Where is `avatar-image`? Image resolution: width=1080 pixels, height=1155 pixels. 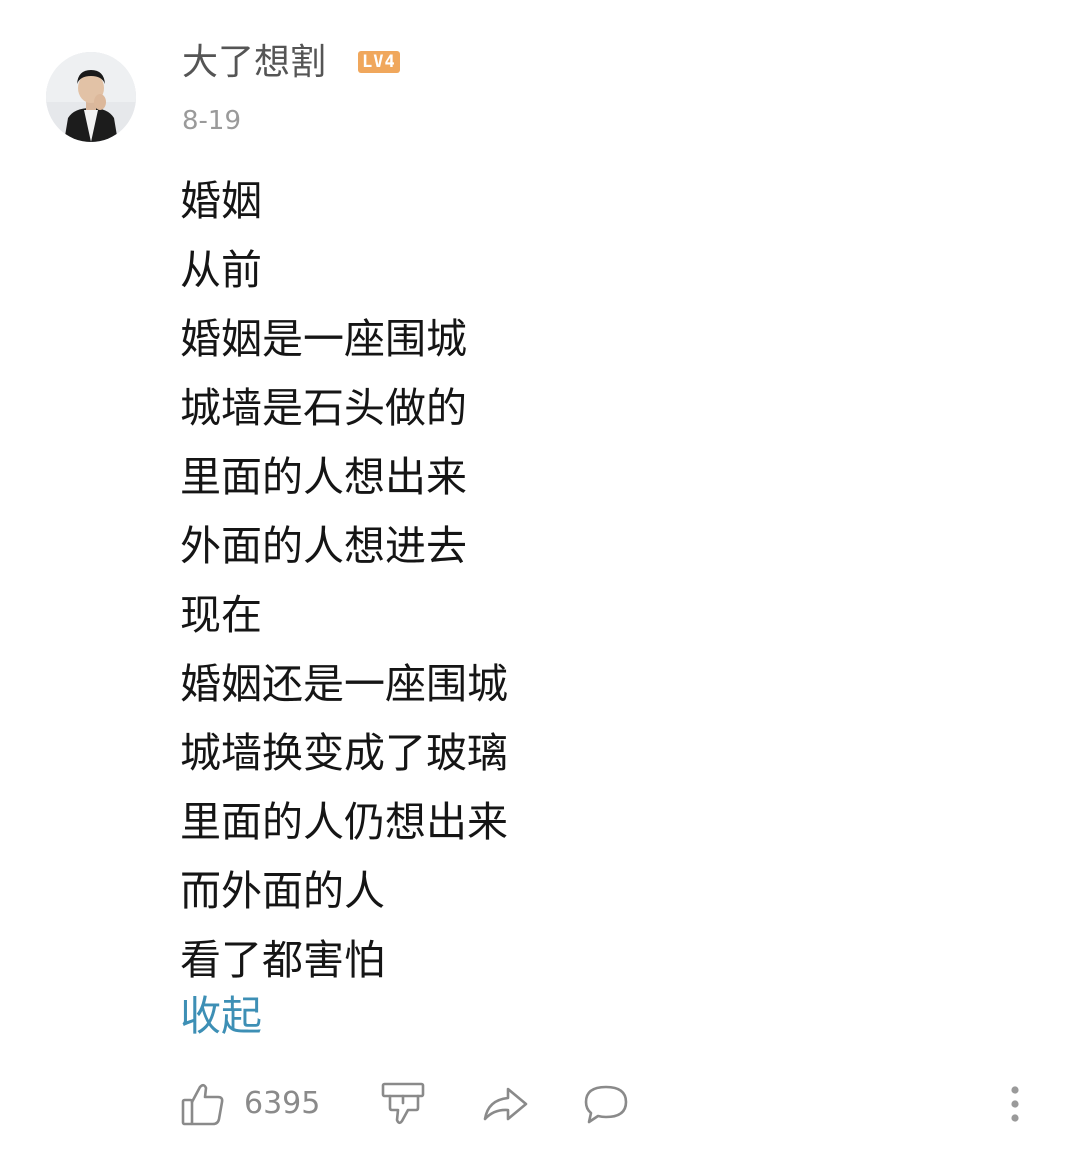 avatar-image is located at coordinates (91, 97).